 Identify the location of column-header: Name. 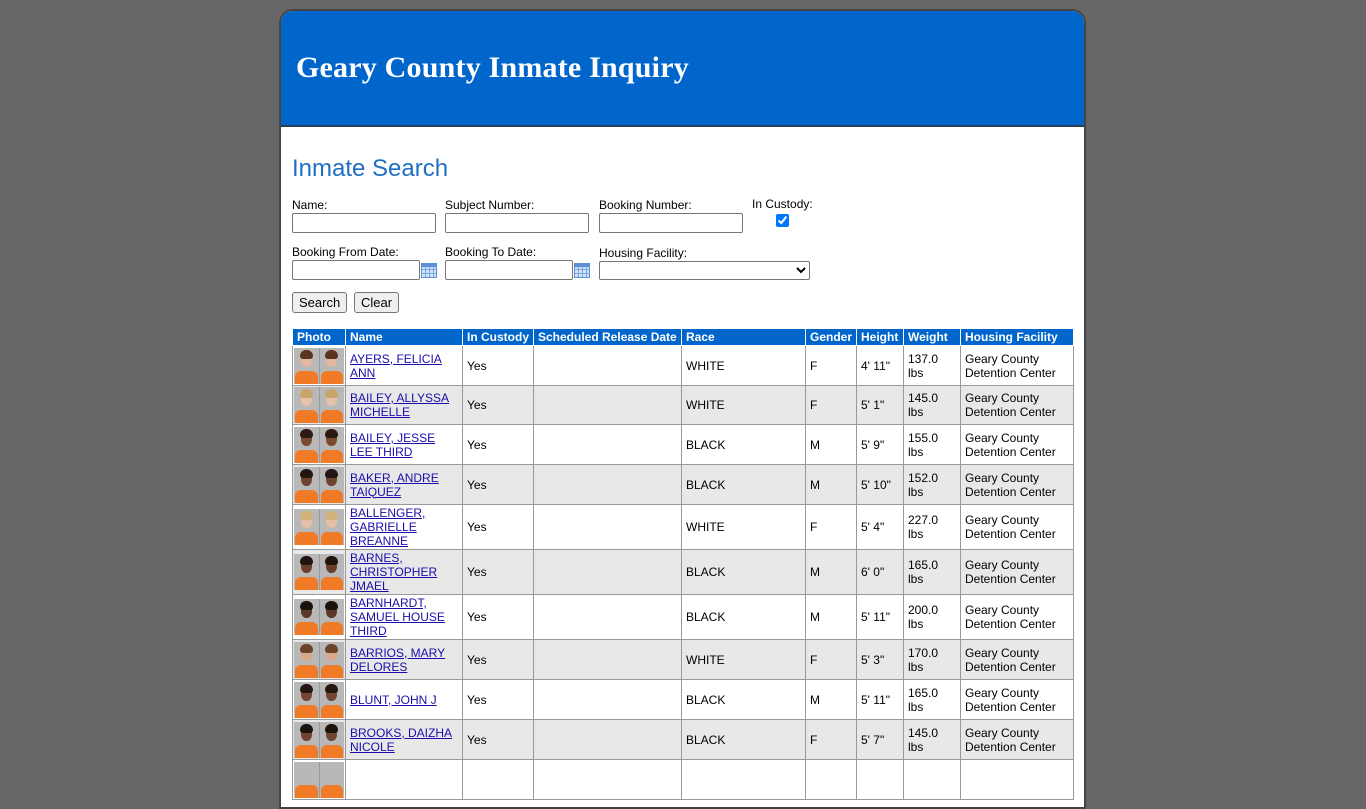
(404, 337).